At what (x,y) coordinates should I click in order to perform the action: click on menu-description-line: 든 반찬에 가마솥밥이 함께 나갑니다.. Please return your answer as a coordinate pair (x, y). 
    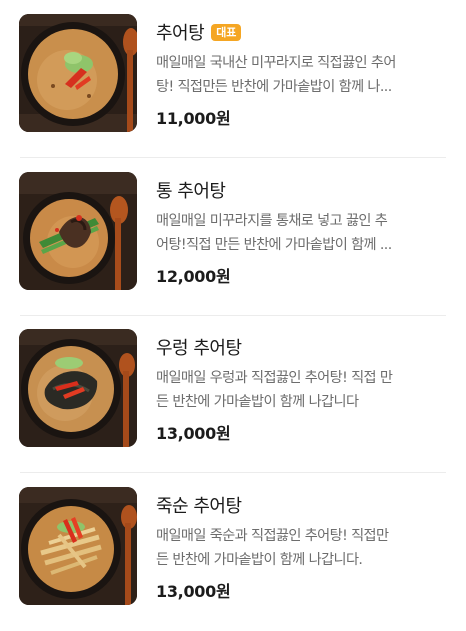
    Looking at the image, I should click on (259, 560).